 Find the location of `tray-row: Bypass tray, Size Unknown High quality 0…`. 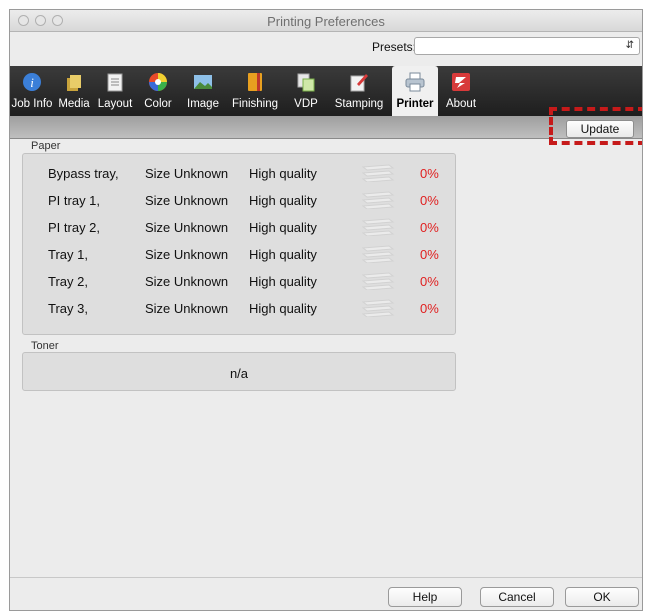

tray-row: Bypass tray, Size Unknown High quality 0… is located at coordinates (239, 174).